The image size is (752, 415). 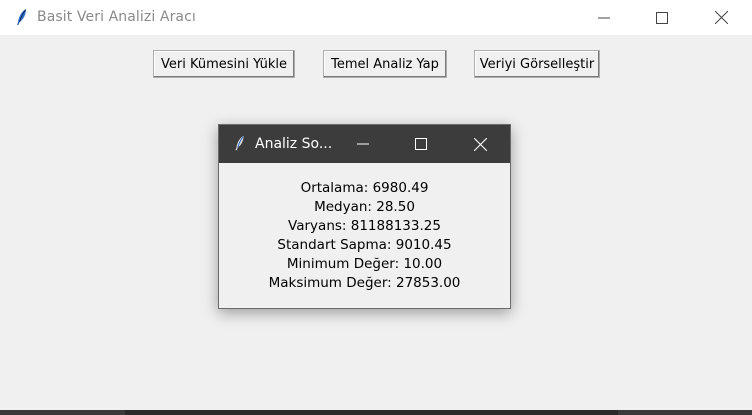 I want to click on dialog-minimize-icon, so click(x=363, y=144).